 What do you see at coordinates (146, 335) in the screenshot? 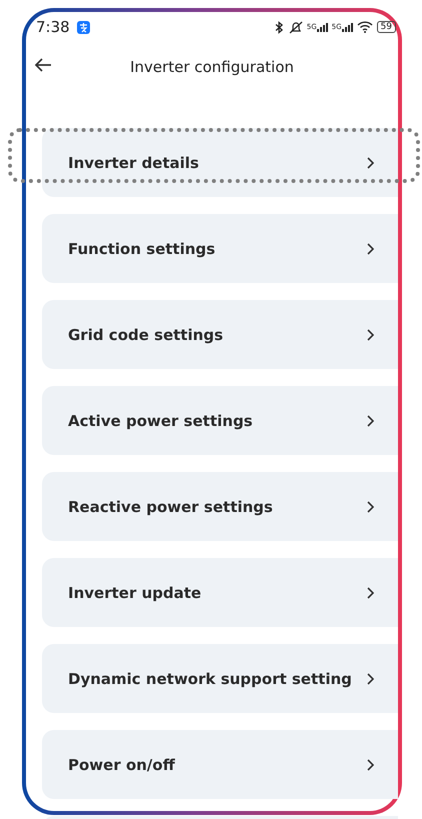
I see `menu-item-label: Grid code settings` at bounding box center [146, 335].